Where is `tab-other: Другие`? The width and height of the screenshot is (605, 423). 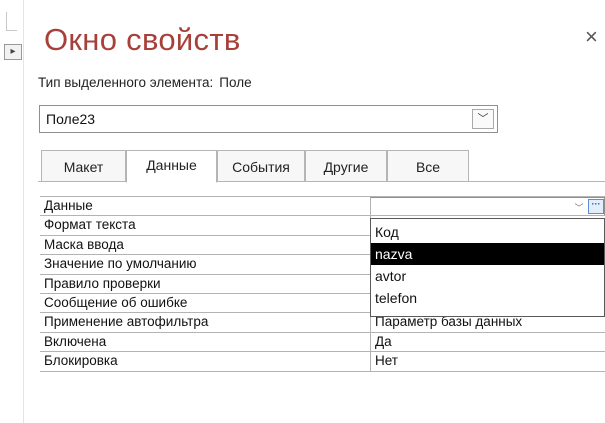
tab-other: Другие is located at coordinates (346, 166).